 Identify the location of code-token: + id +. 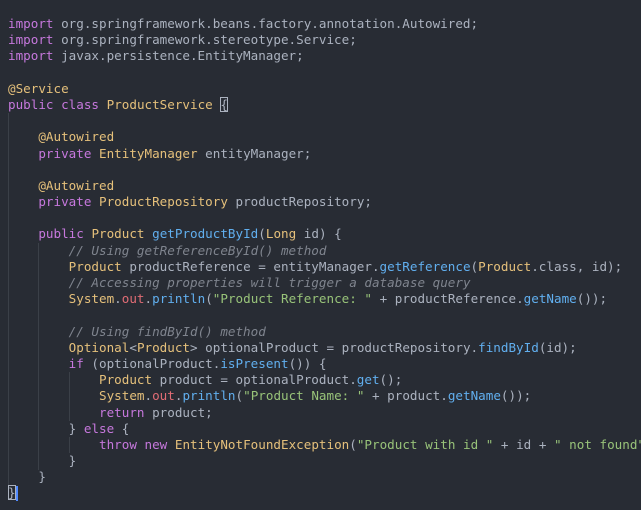
(523, 444).